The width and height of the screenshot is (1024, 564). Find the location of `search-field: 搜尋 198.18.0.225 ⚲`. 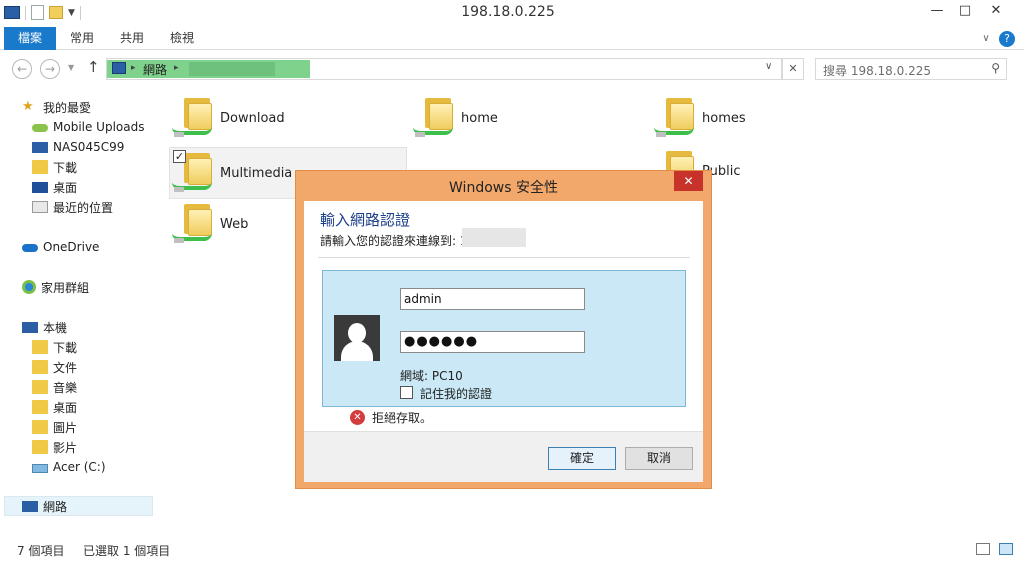

search-field: 搜尋 198.18.0.225 ⚲ is located at coordinates (911, 69).